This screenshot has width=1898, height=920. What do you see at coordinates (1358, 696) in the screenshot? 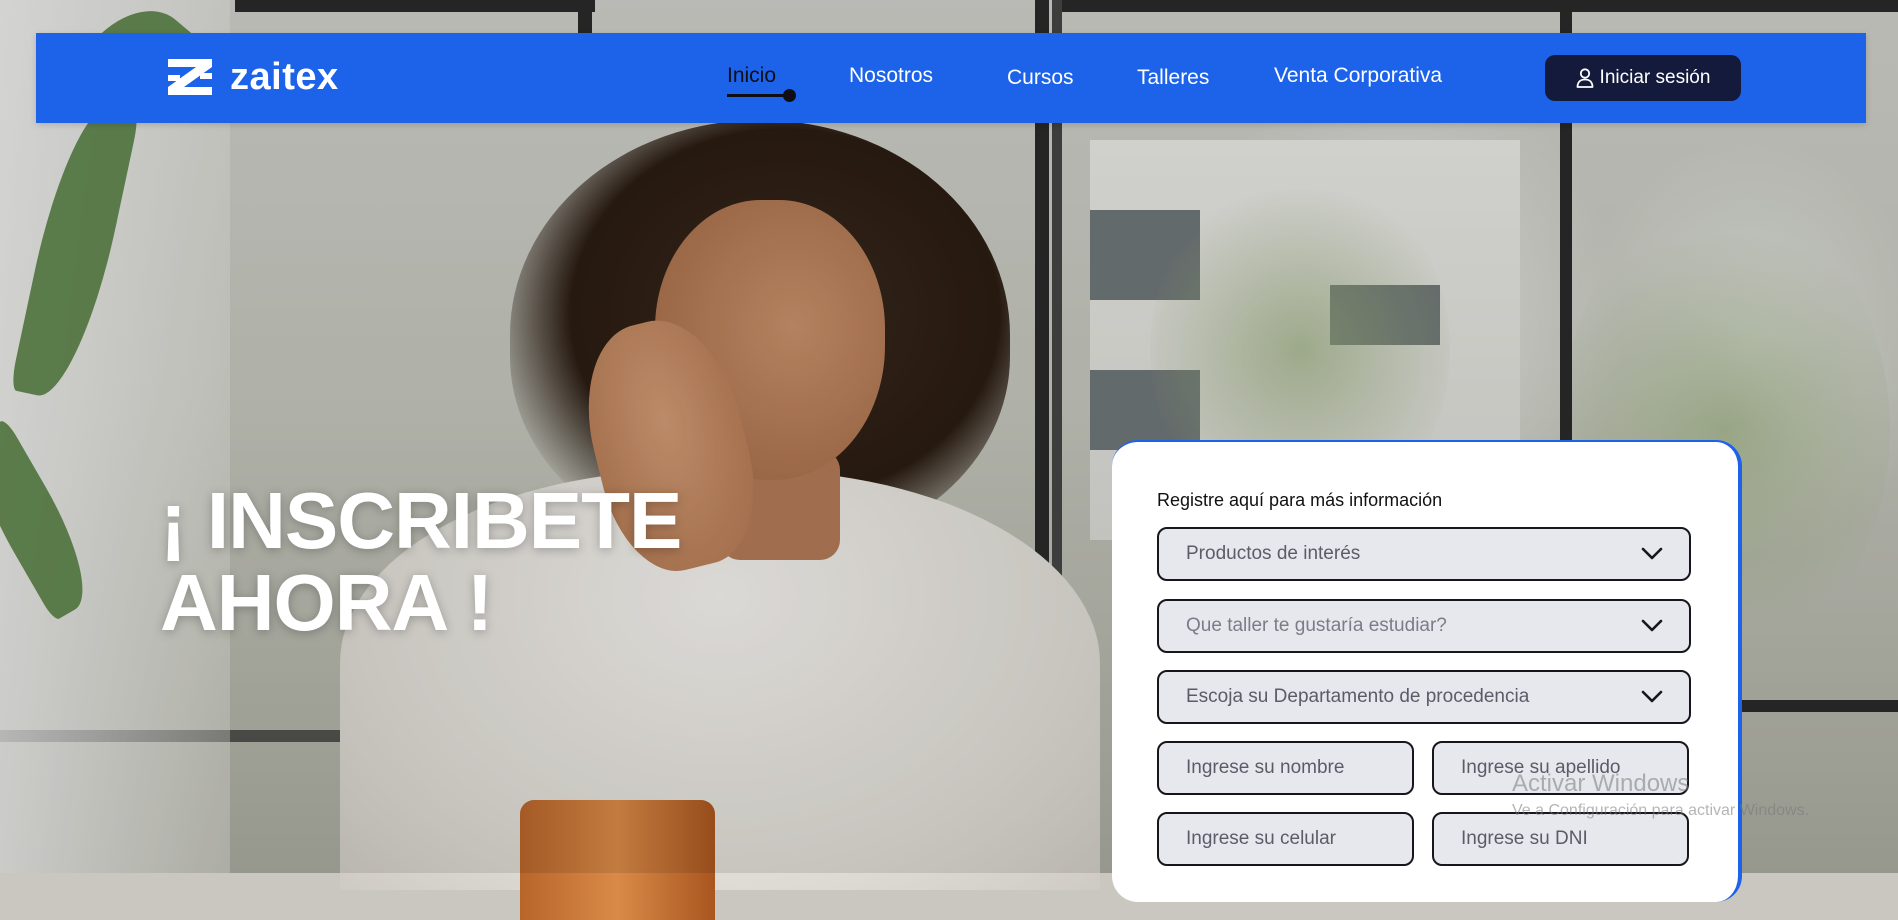
I see `department-select-placeholder: Escoja su Departamento de procedencia` at bounding box center [1358, 696].